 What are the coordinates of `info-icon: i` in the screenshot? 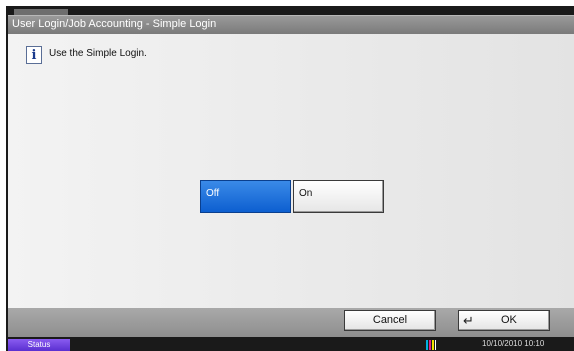 It's located at (34, 55).